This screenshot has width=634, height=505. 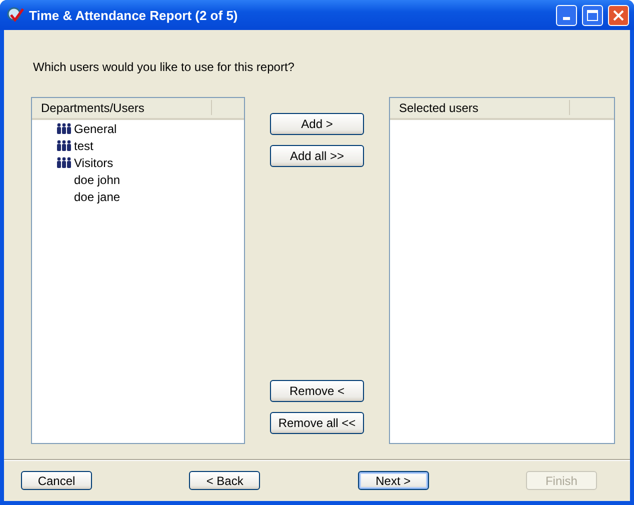 I want to click on window-title: Time & Attendance Report (2 of 5), so click(x=134, y=15).